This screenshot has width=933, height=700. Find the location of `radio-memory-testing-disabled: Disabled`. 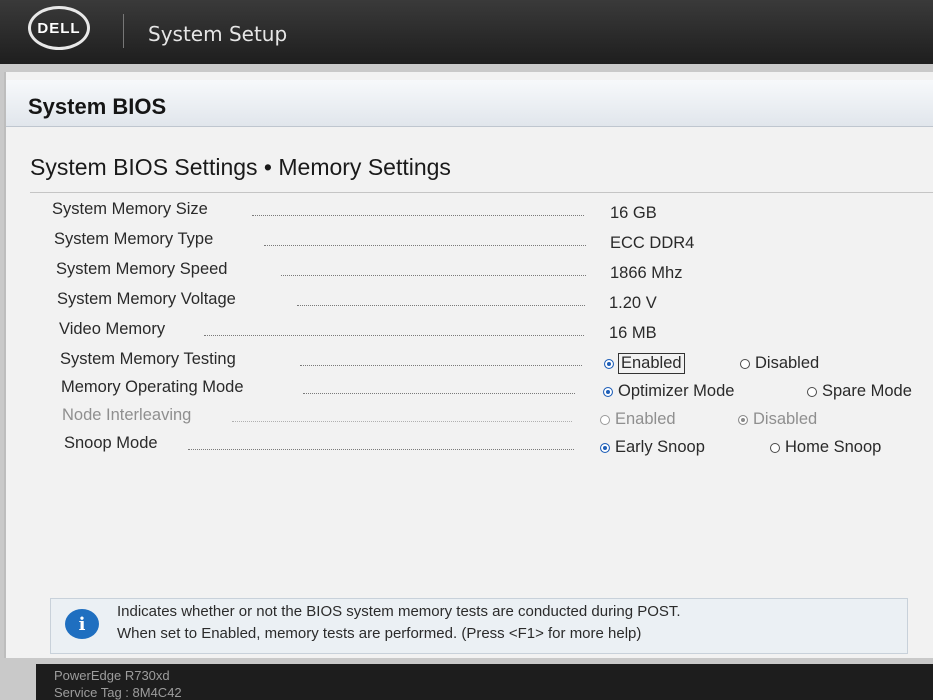

radio-memory-testing-disabled: Disabled is located at coordinates (779, 363).